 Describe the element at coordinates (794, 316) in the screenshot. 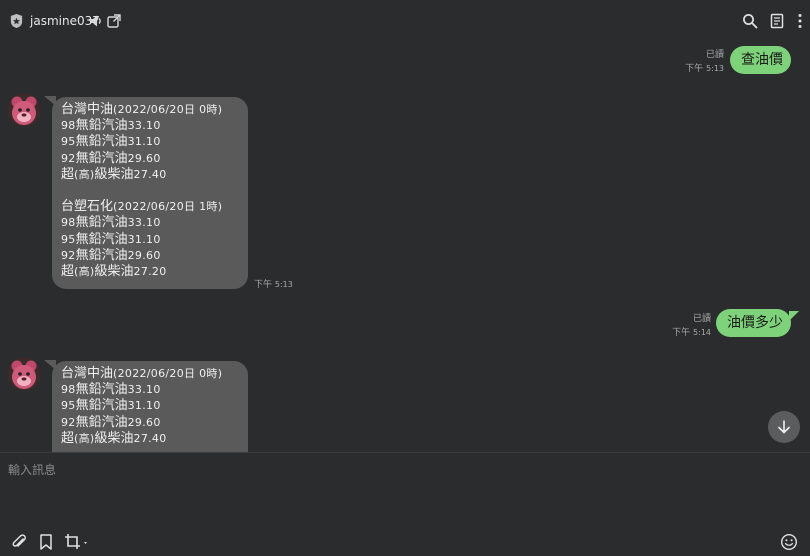

I see `bubble-tail` at that location.